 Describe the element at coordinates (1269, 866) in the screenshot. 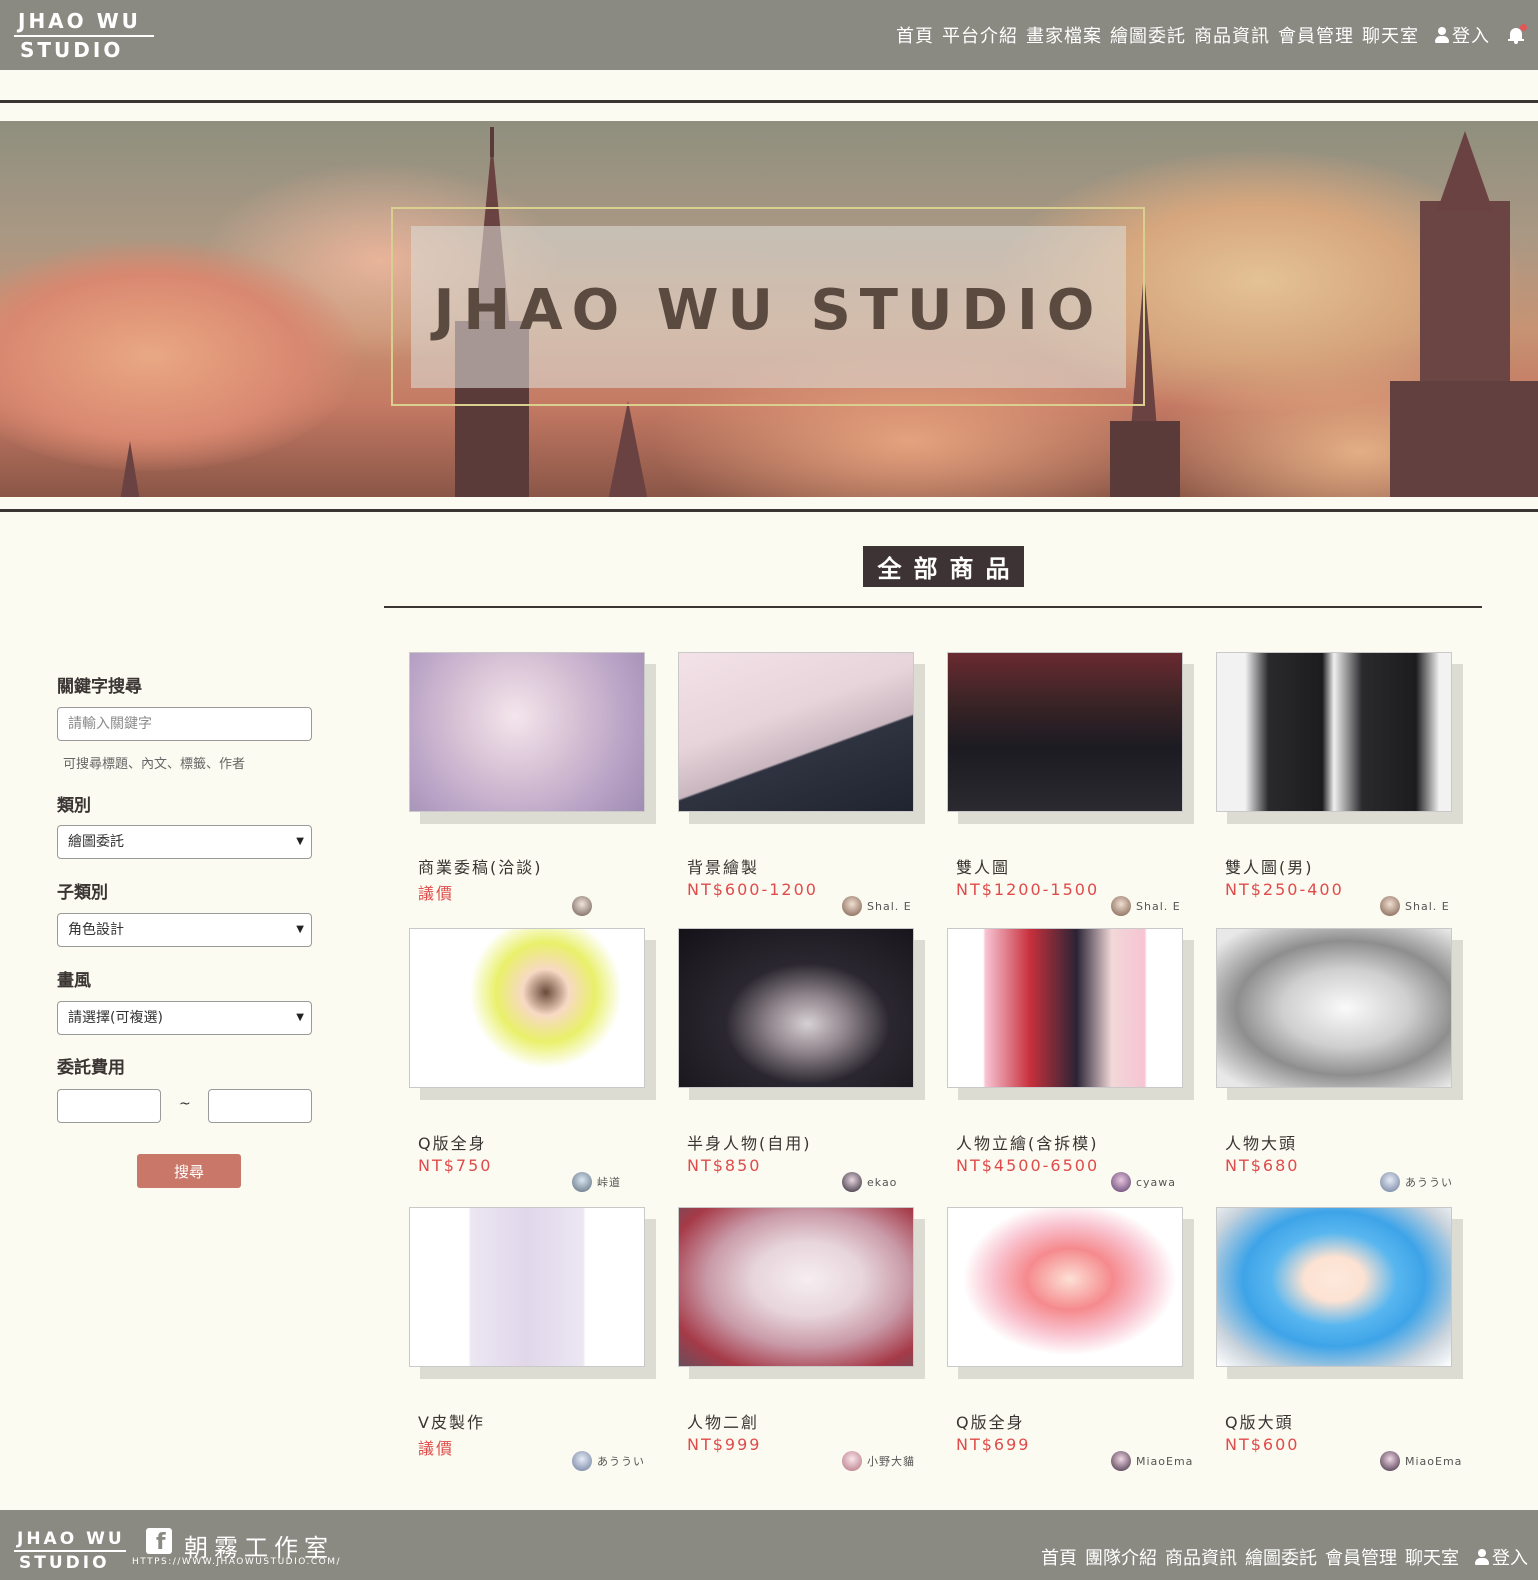

I see `product-title: 雙人圖(男)` at that location.